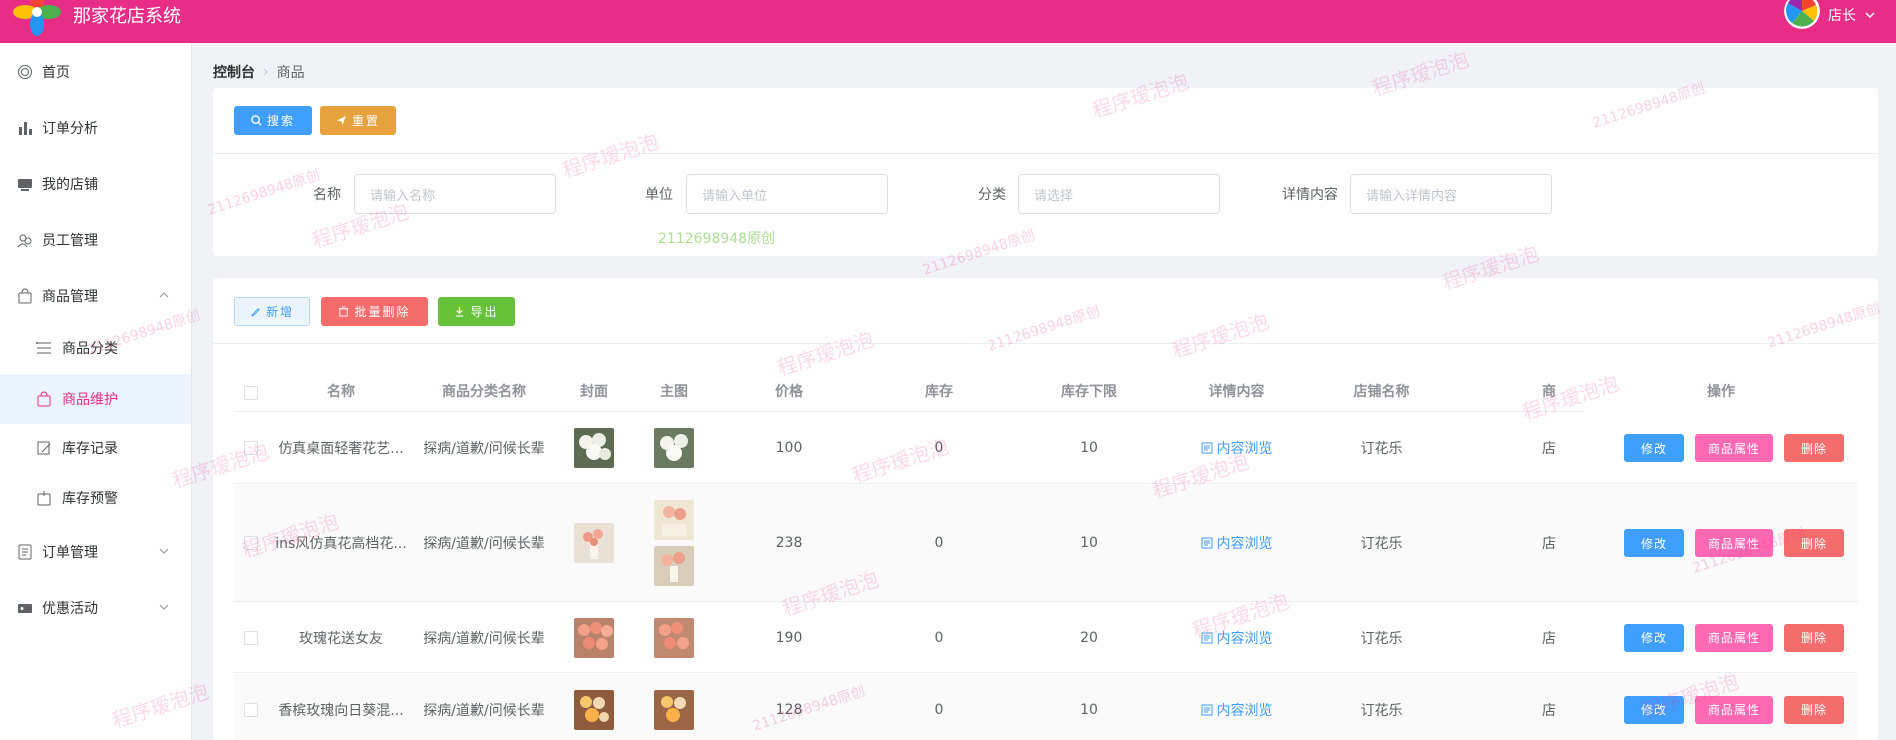 Image resolution: width=1896 pixels, height=740 pixels. Describe the element at coordinates (341, 392) in the screenshot. I see `column-header: 名称` at that location.